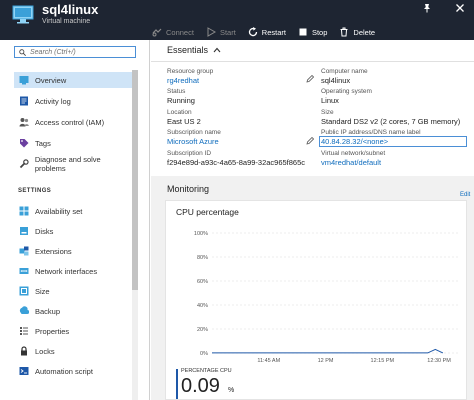 The height and width of the screenshot is (400, 474). Describe the element at coordinates (465, 195) in the screenshot. I see `edit-chart-link: Edit` at that location.